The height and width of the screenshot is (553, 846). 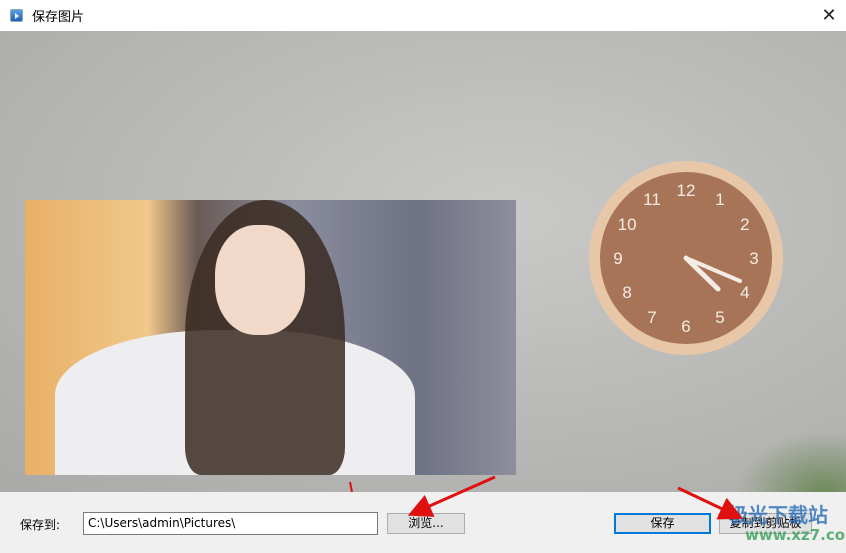 What do you see at coordinates (719, 199) in the screenshot?
I see `clock-number: 1` at bounding box center [719, 199].